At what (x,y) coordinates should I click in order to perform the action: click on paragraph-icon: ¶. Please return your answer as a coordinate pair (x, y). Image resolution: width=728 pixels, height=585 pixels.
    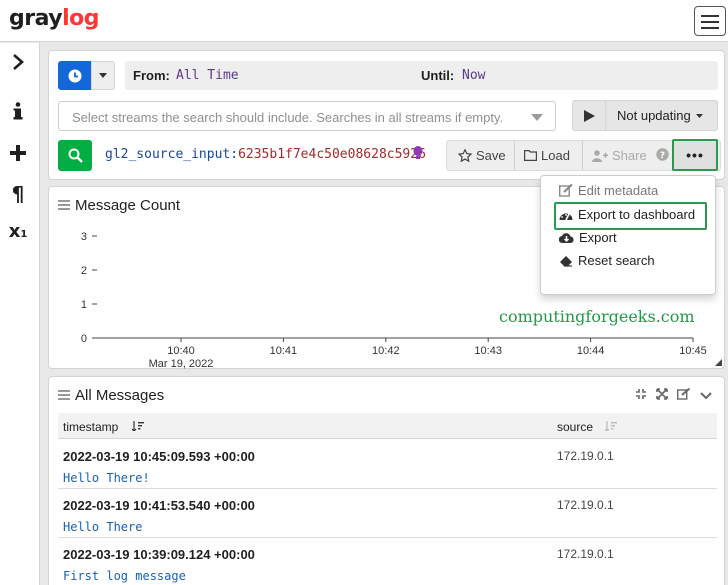
    Looking at the image, I should click on (18, 194).